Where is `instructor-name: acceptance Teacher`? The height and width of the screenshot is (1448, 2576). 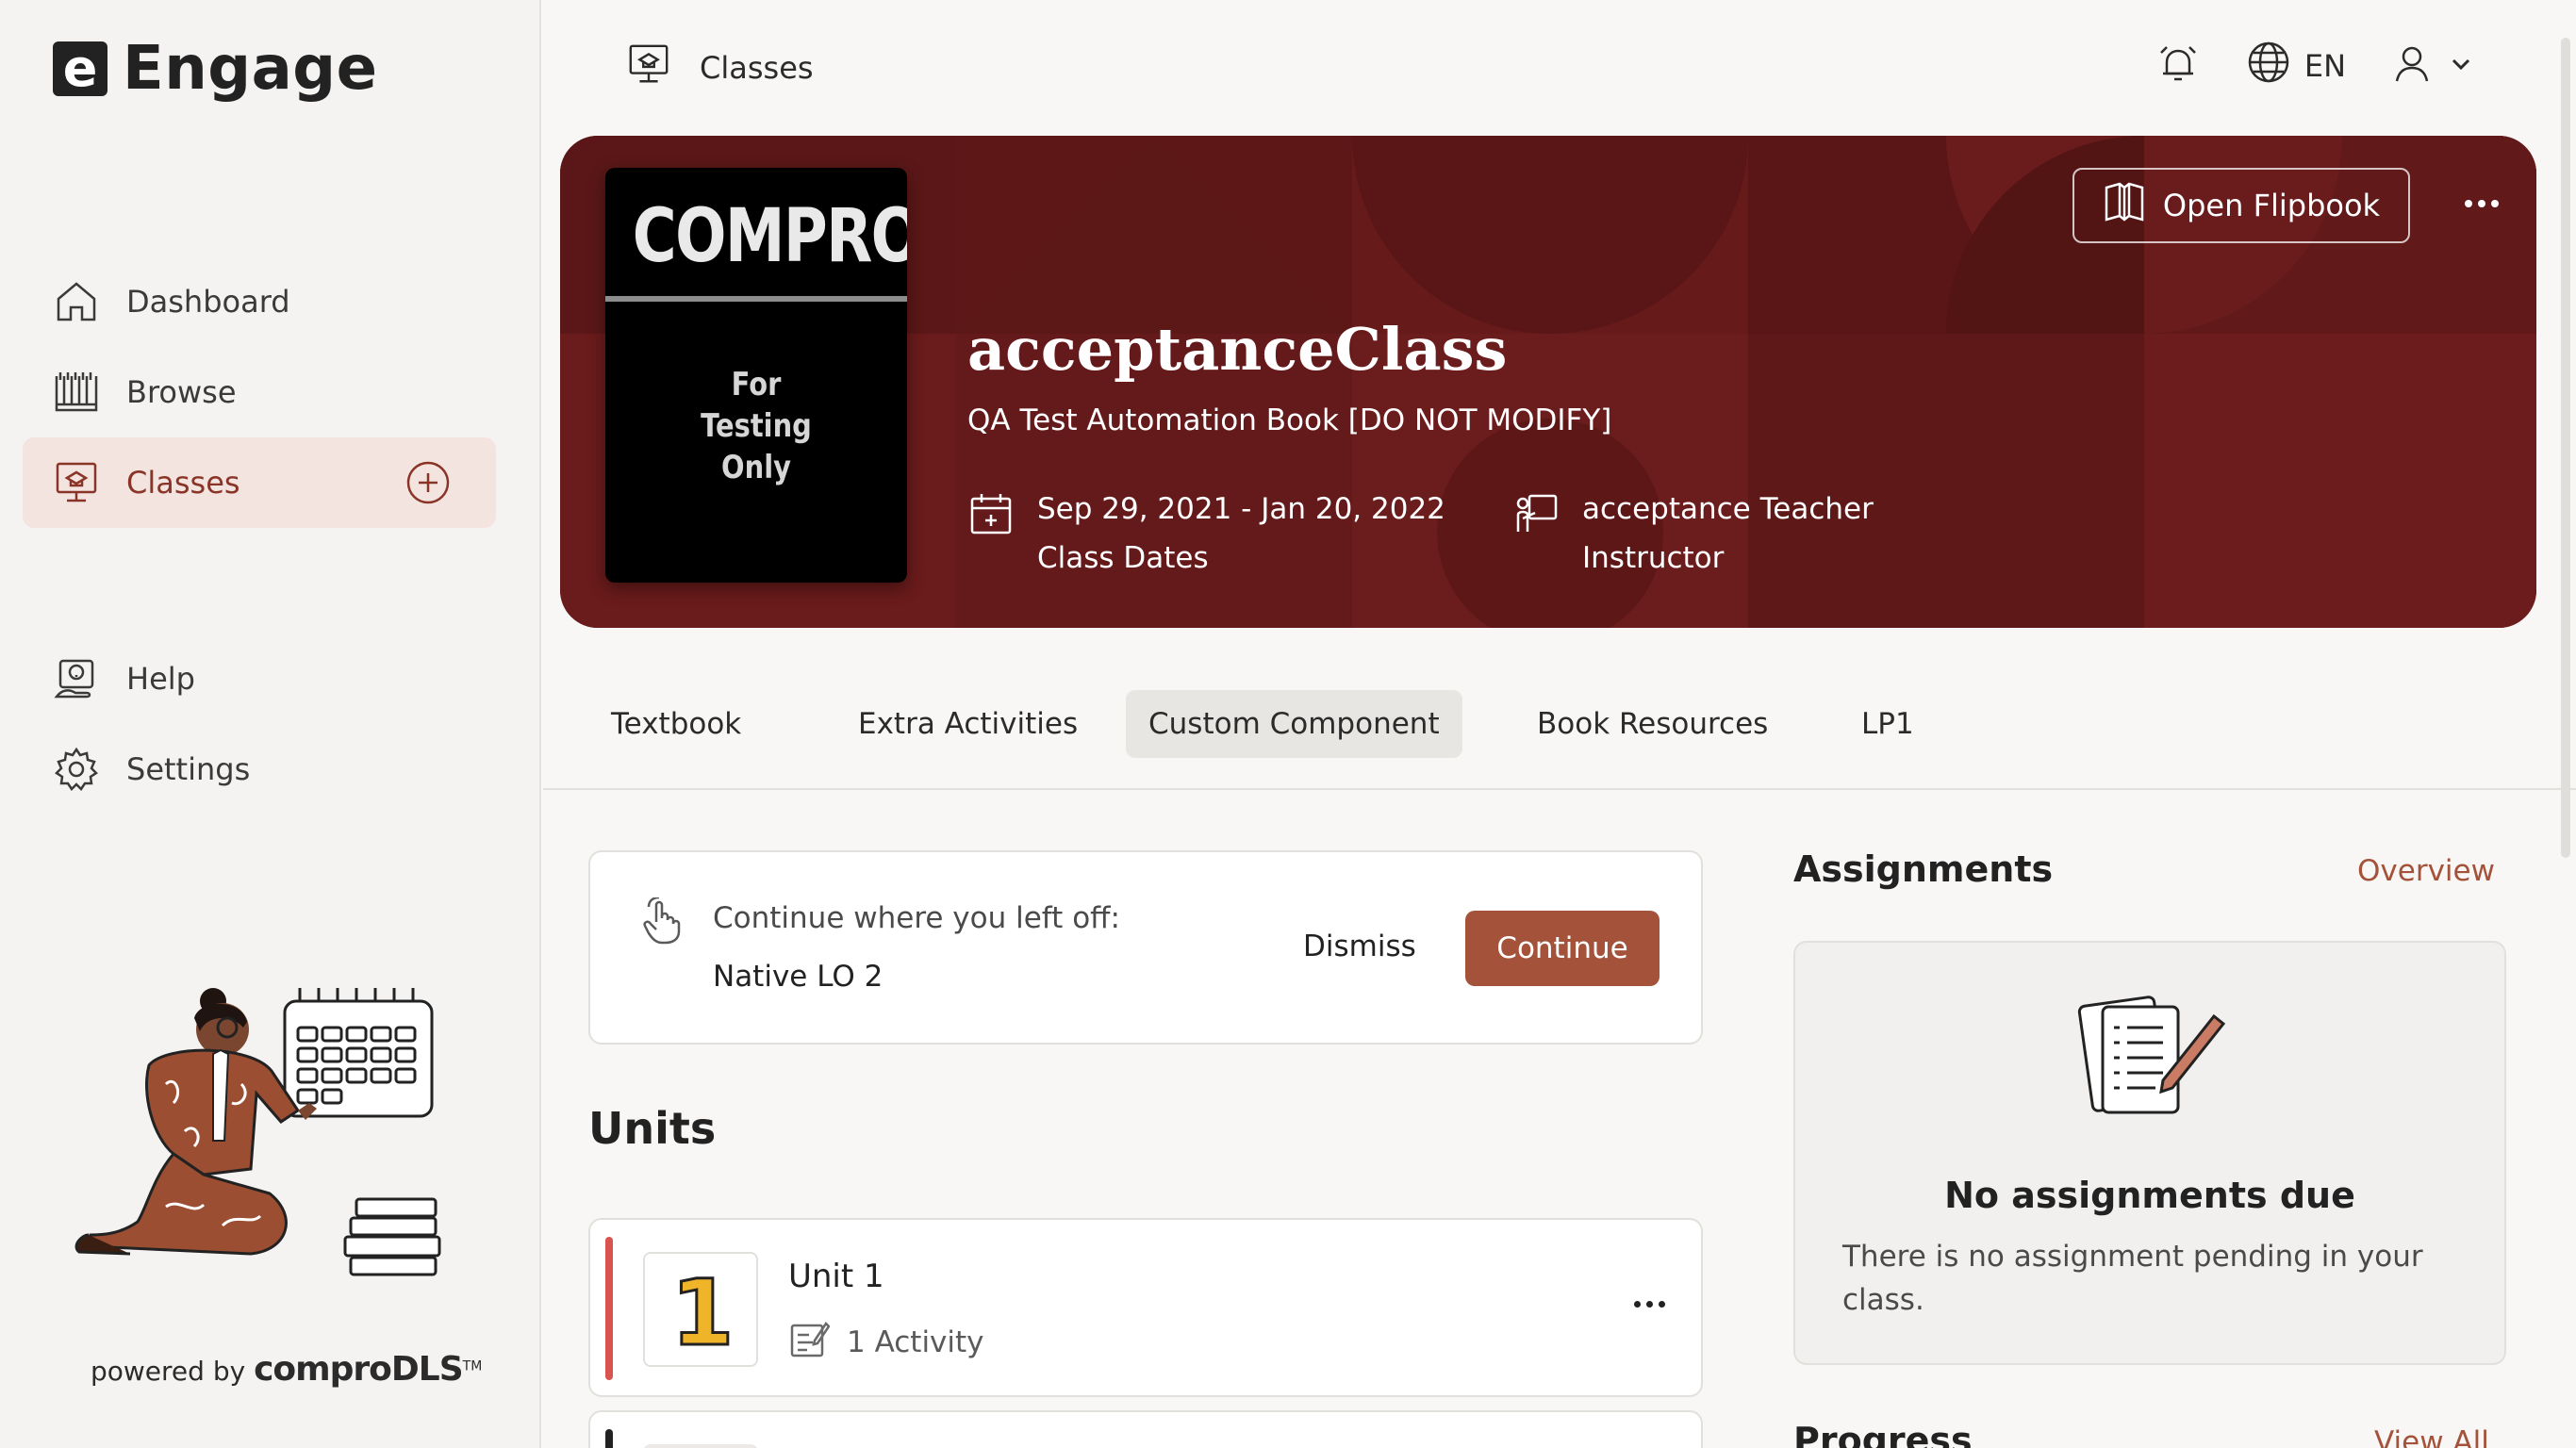
instructor-name: acceptance Teacher is located at coordinates (1728, 509).